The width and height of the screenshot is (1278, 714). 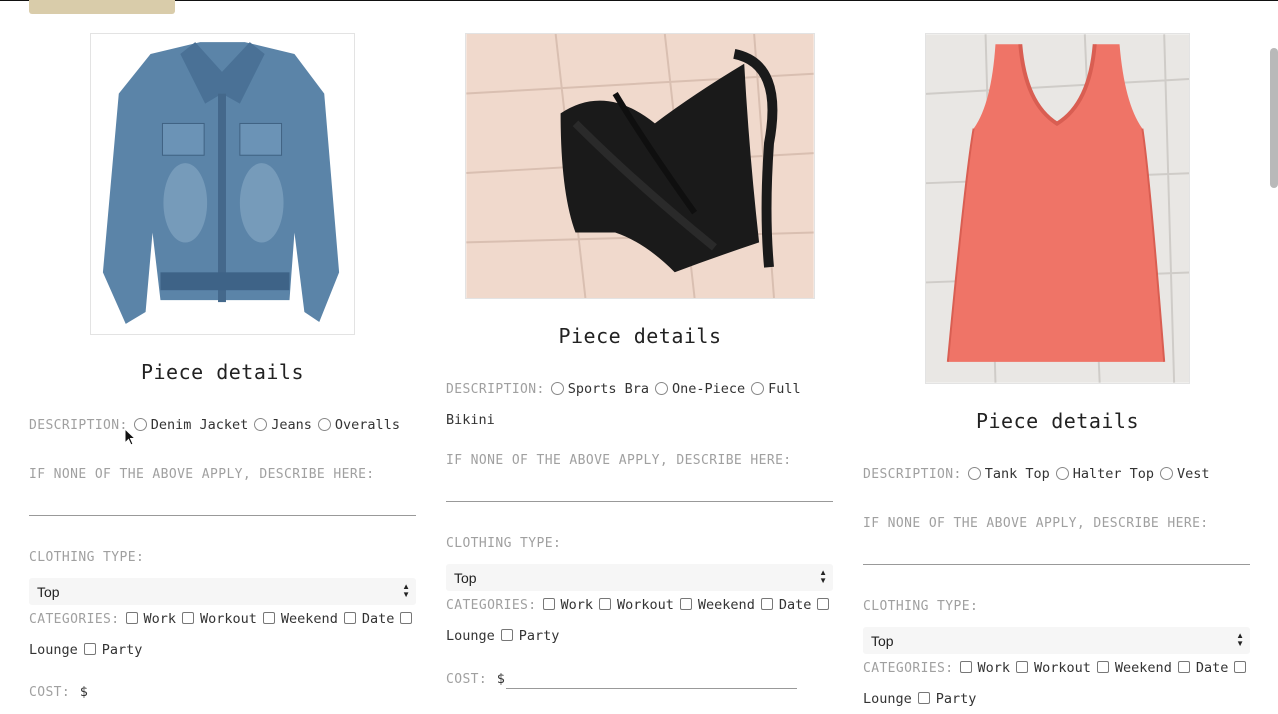 What do you see at coordinates (1167, 473) in the screenshot?
I see `radio-vest` at bounding box center [1167, 473].